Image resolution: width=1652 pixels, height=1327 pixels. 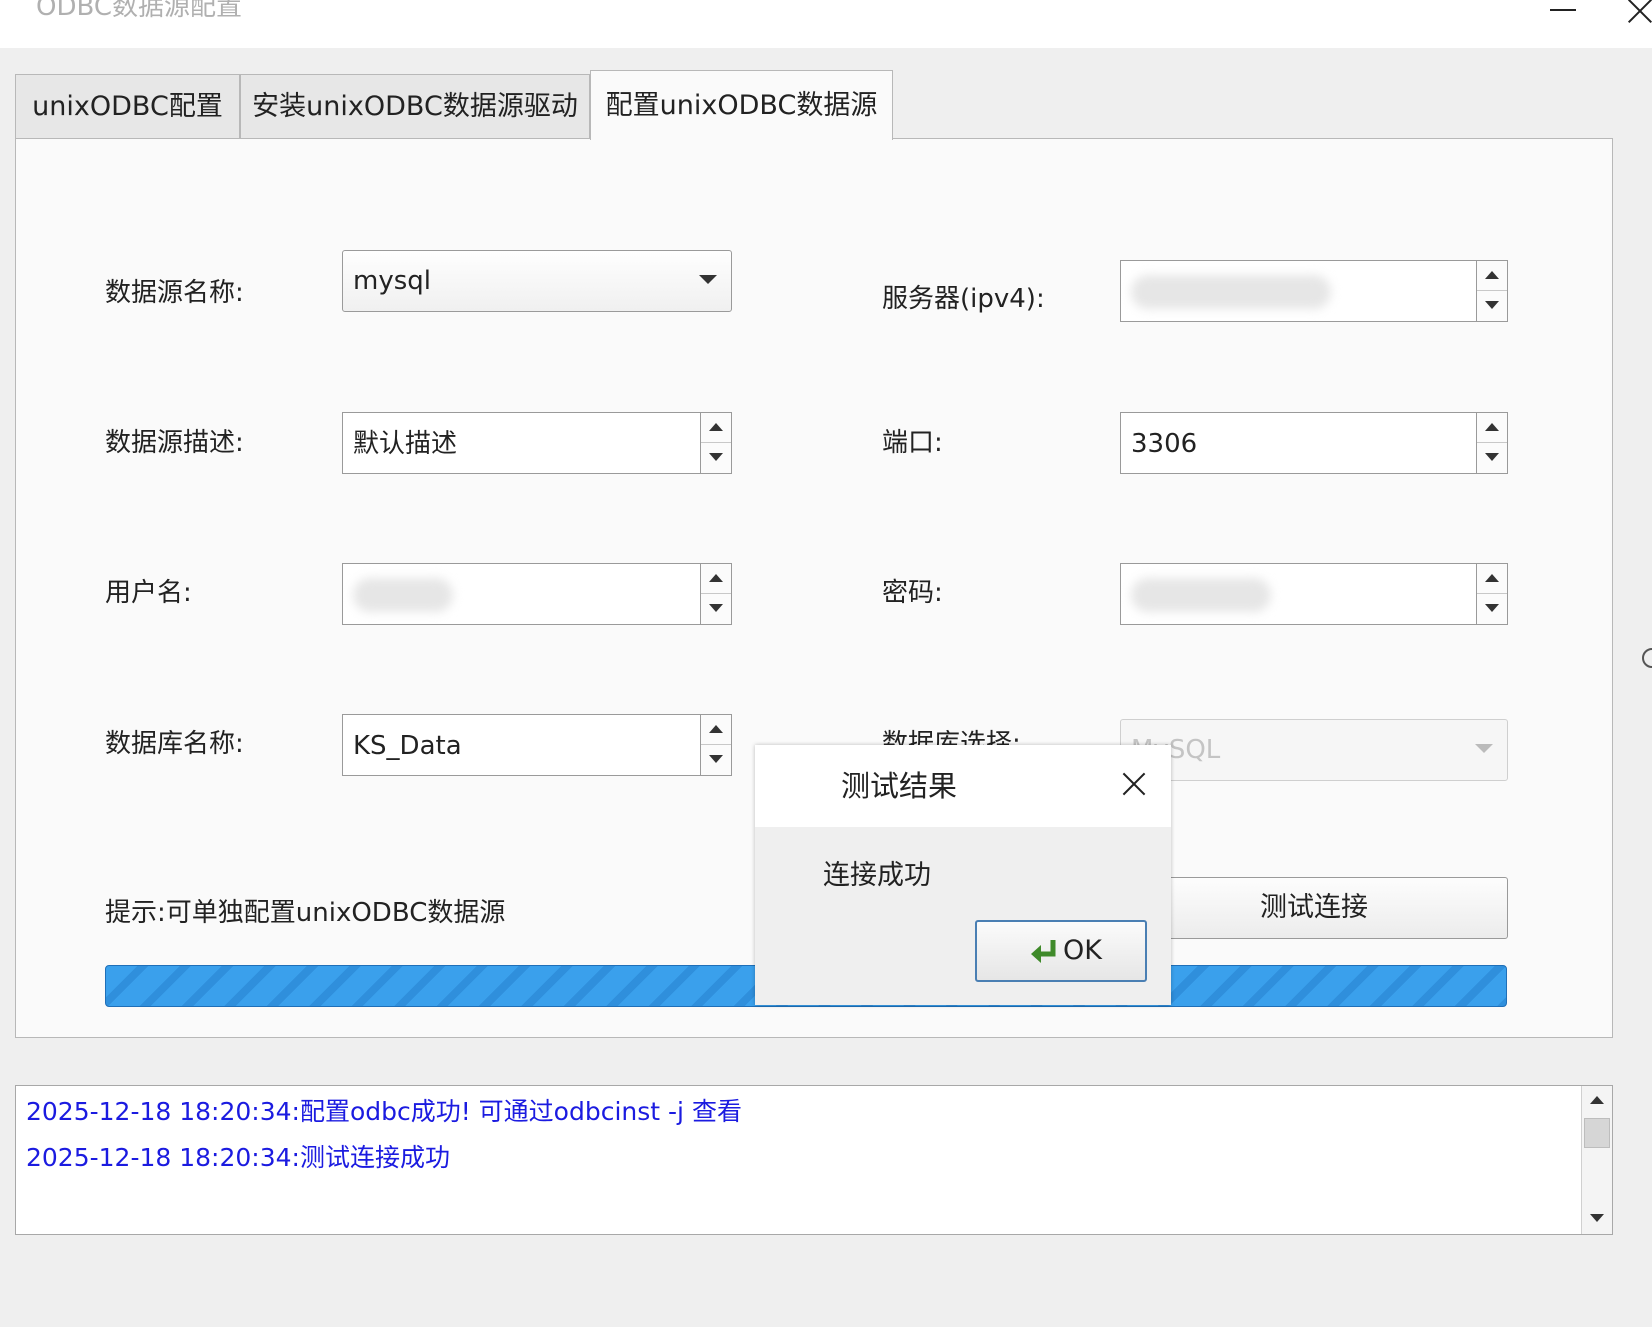 What do you see at coordinates (1647, 658) in the screenshot?
I see `resize-handle-icon` at bounding box center [1647, 658].